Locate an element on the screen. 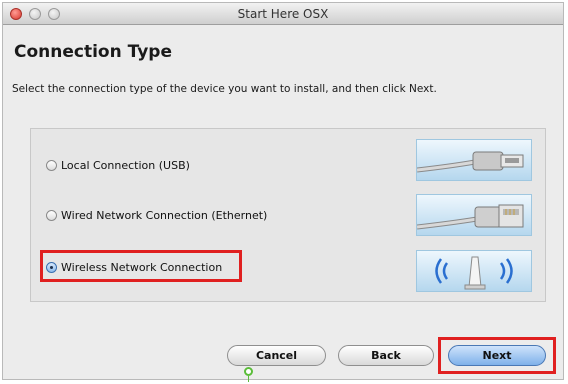 The image size is (568, 384). window-title: Start Here OSX is located at coordinates (283, 14).